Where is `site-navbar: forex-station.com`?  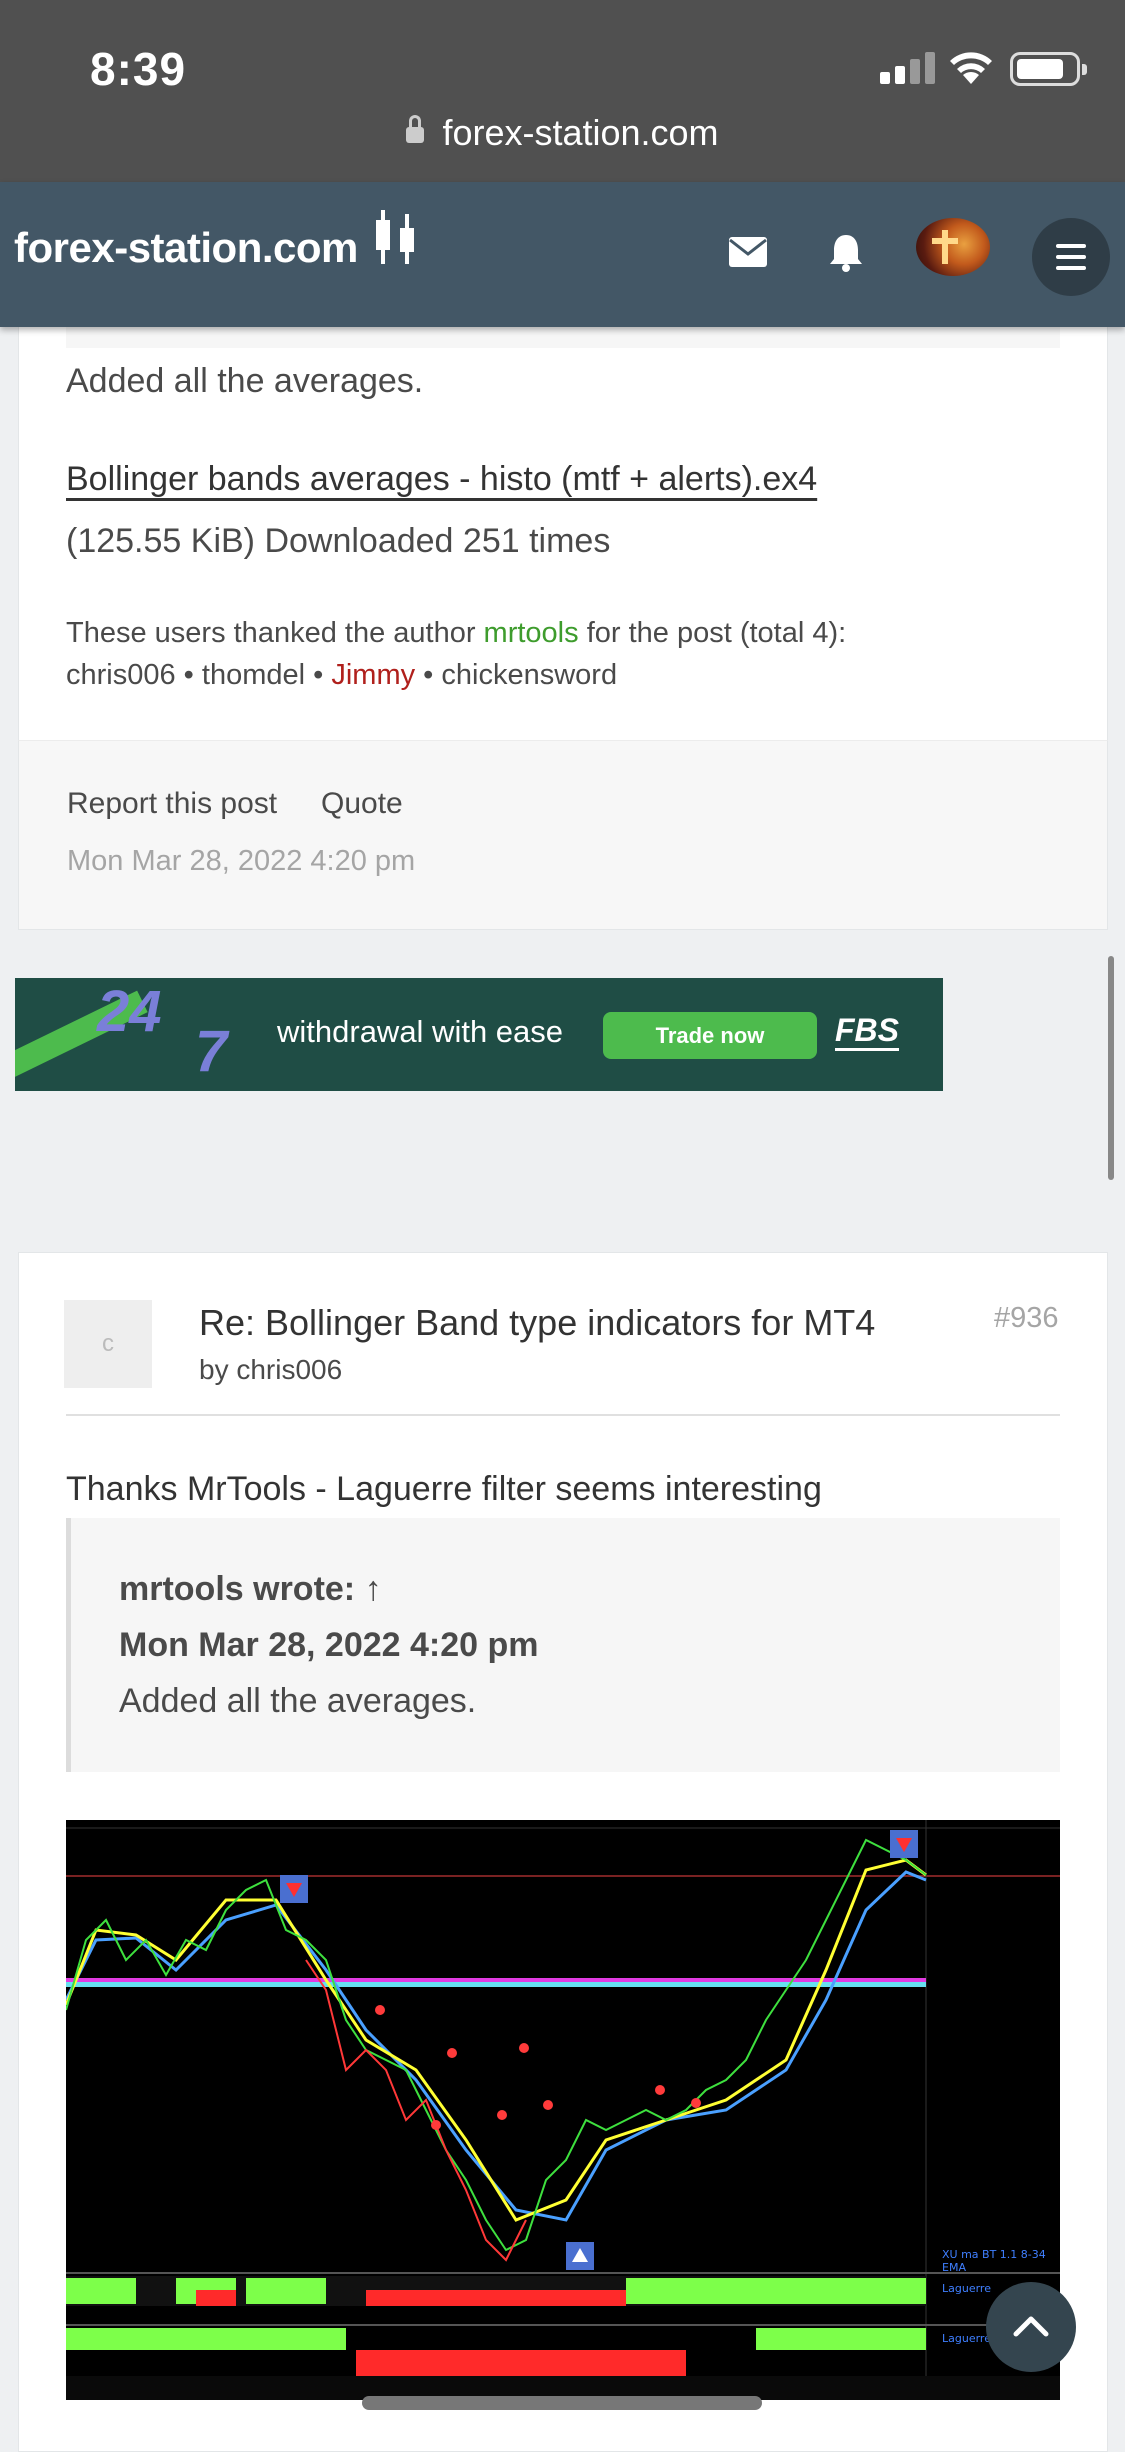
site-navbar: forex-station.com is located at coordinates (562, 254).